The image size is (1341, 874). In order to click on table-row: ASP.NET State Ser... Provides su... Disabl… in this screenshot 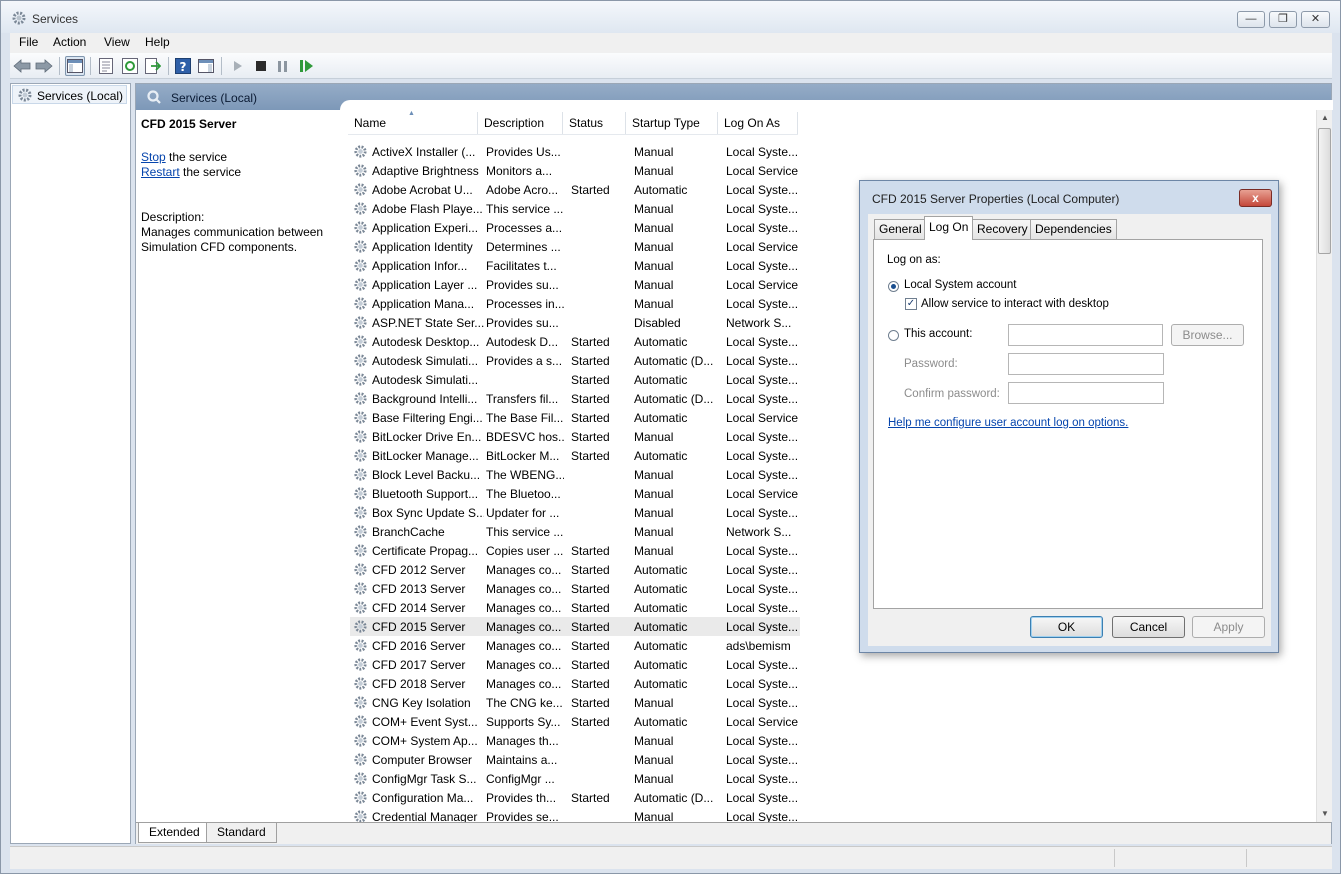, I will do `click(575, 322)`.